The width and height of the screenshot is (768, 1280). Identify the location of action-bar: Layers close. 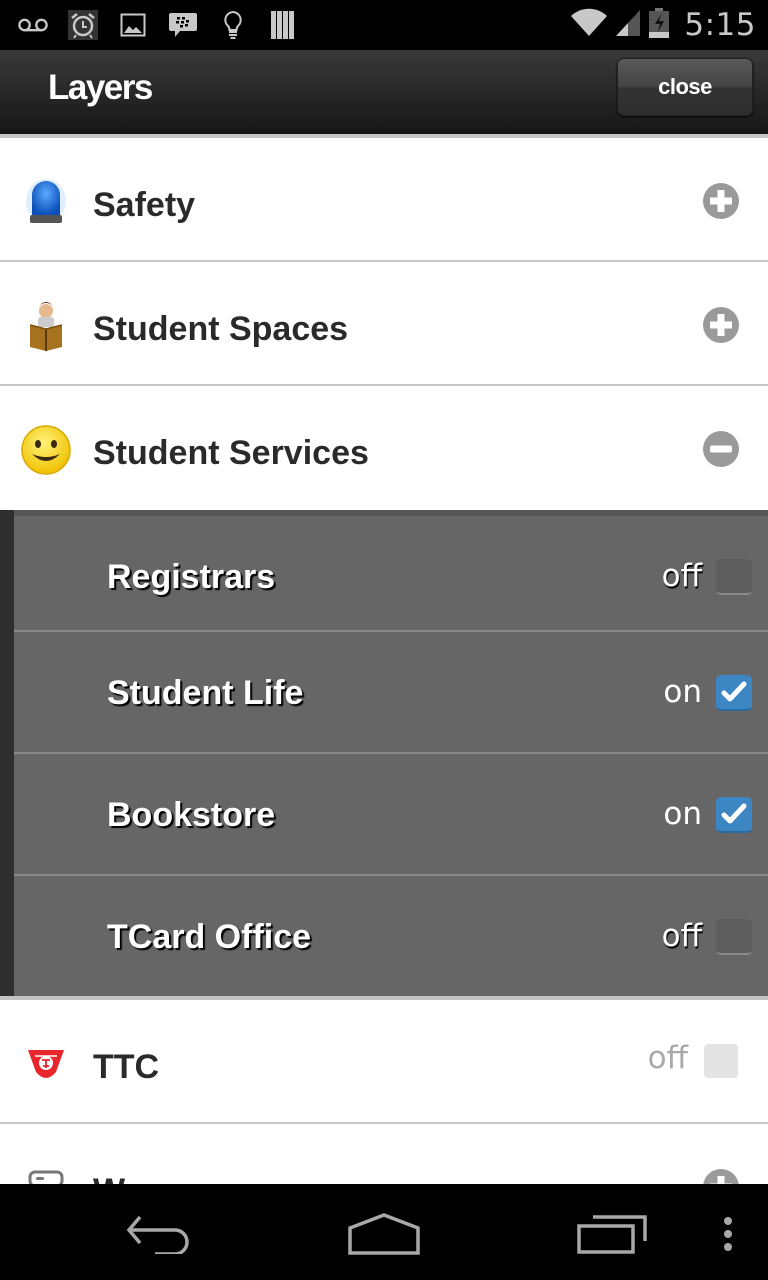
(384, 92).